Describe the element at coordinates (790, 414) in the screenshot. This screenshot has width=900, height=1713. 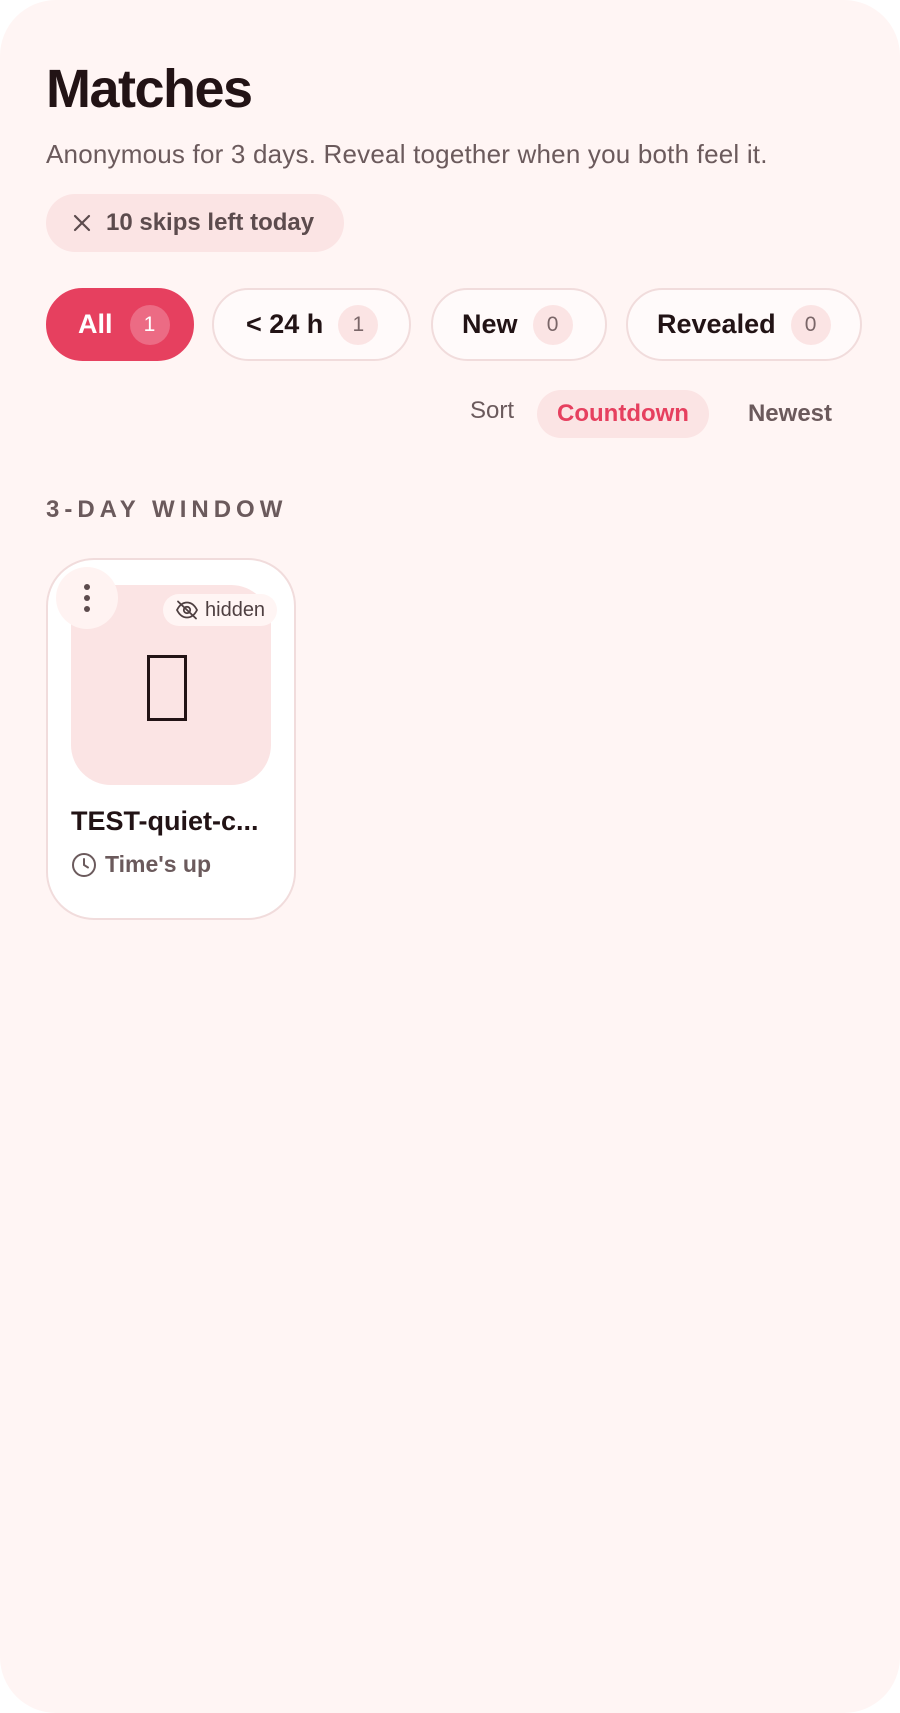
I see `sort-newest-button: Newest` at that location.